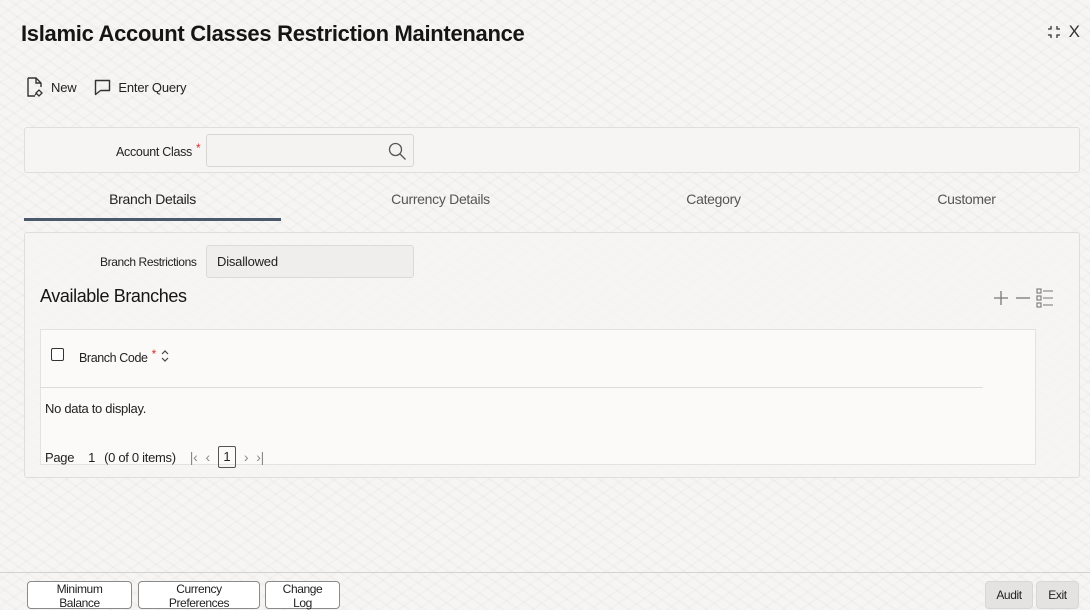  What do you see at coordinates (310, 261) in the screenshot?
I see `branch-restrictions-select: Disallowed` at bounding box center [310, 261].